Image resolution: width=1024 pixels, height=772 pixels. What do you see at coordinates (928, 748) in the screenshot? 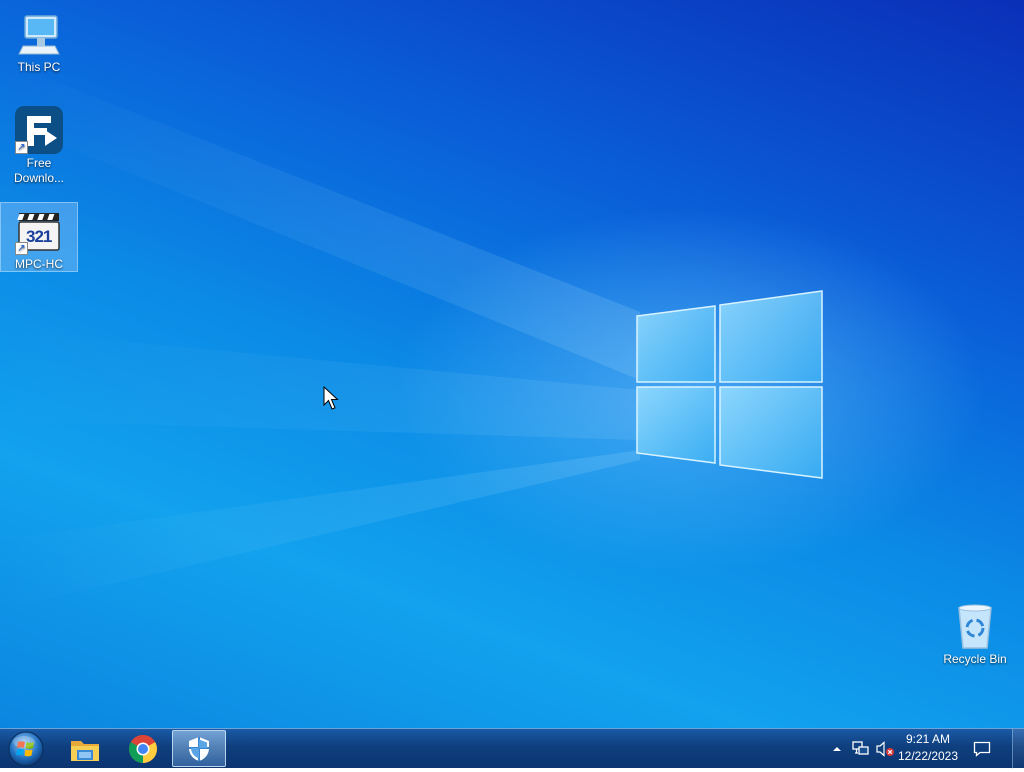
I see `tray-clock: 9:21 AM 12/22/2023` at bounding box center [928, 748].